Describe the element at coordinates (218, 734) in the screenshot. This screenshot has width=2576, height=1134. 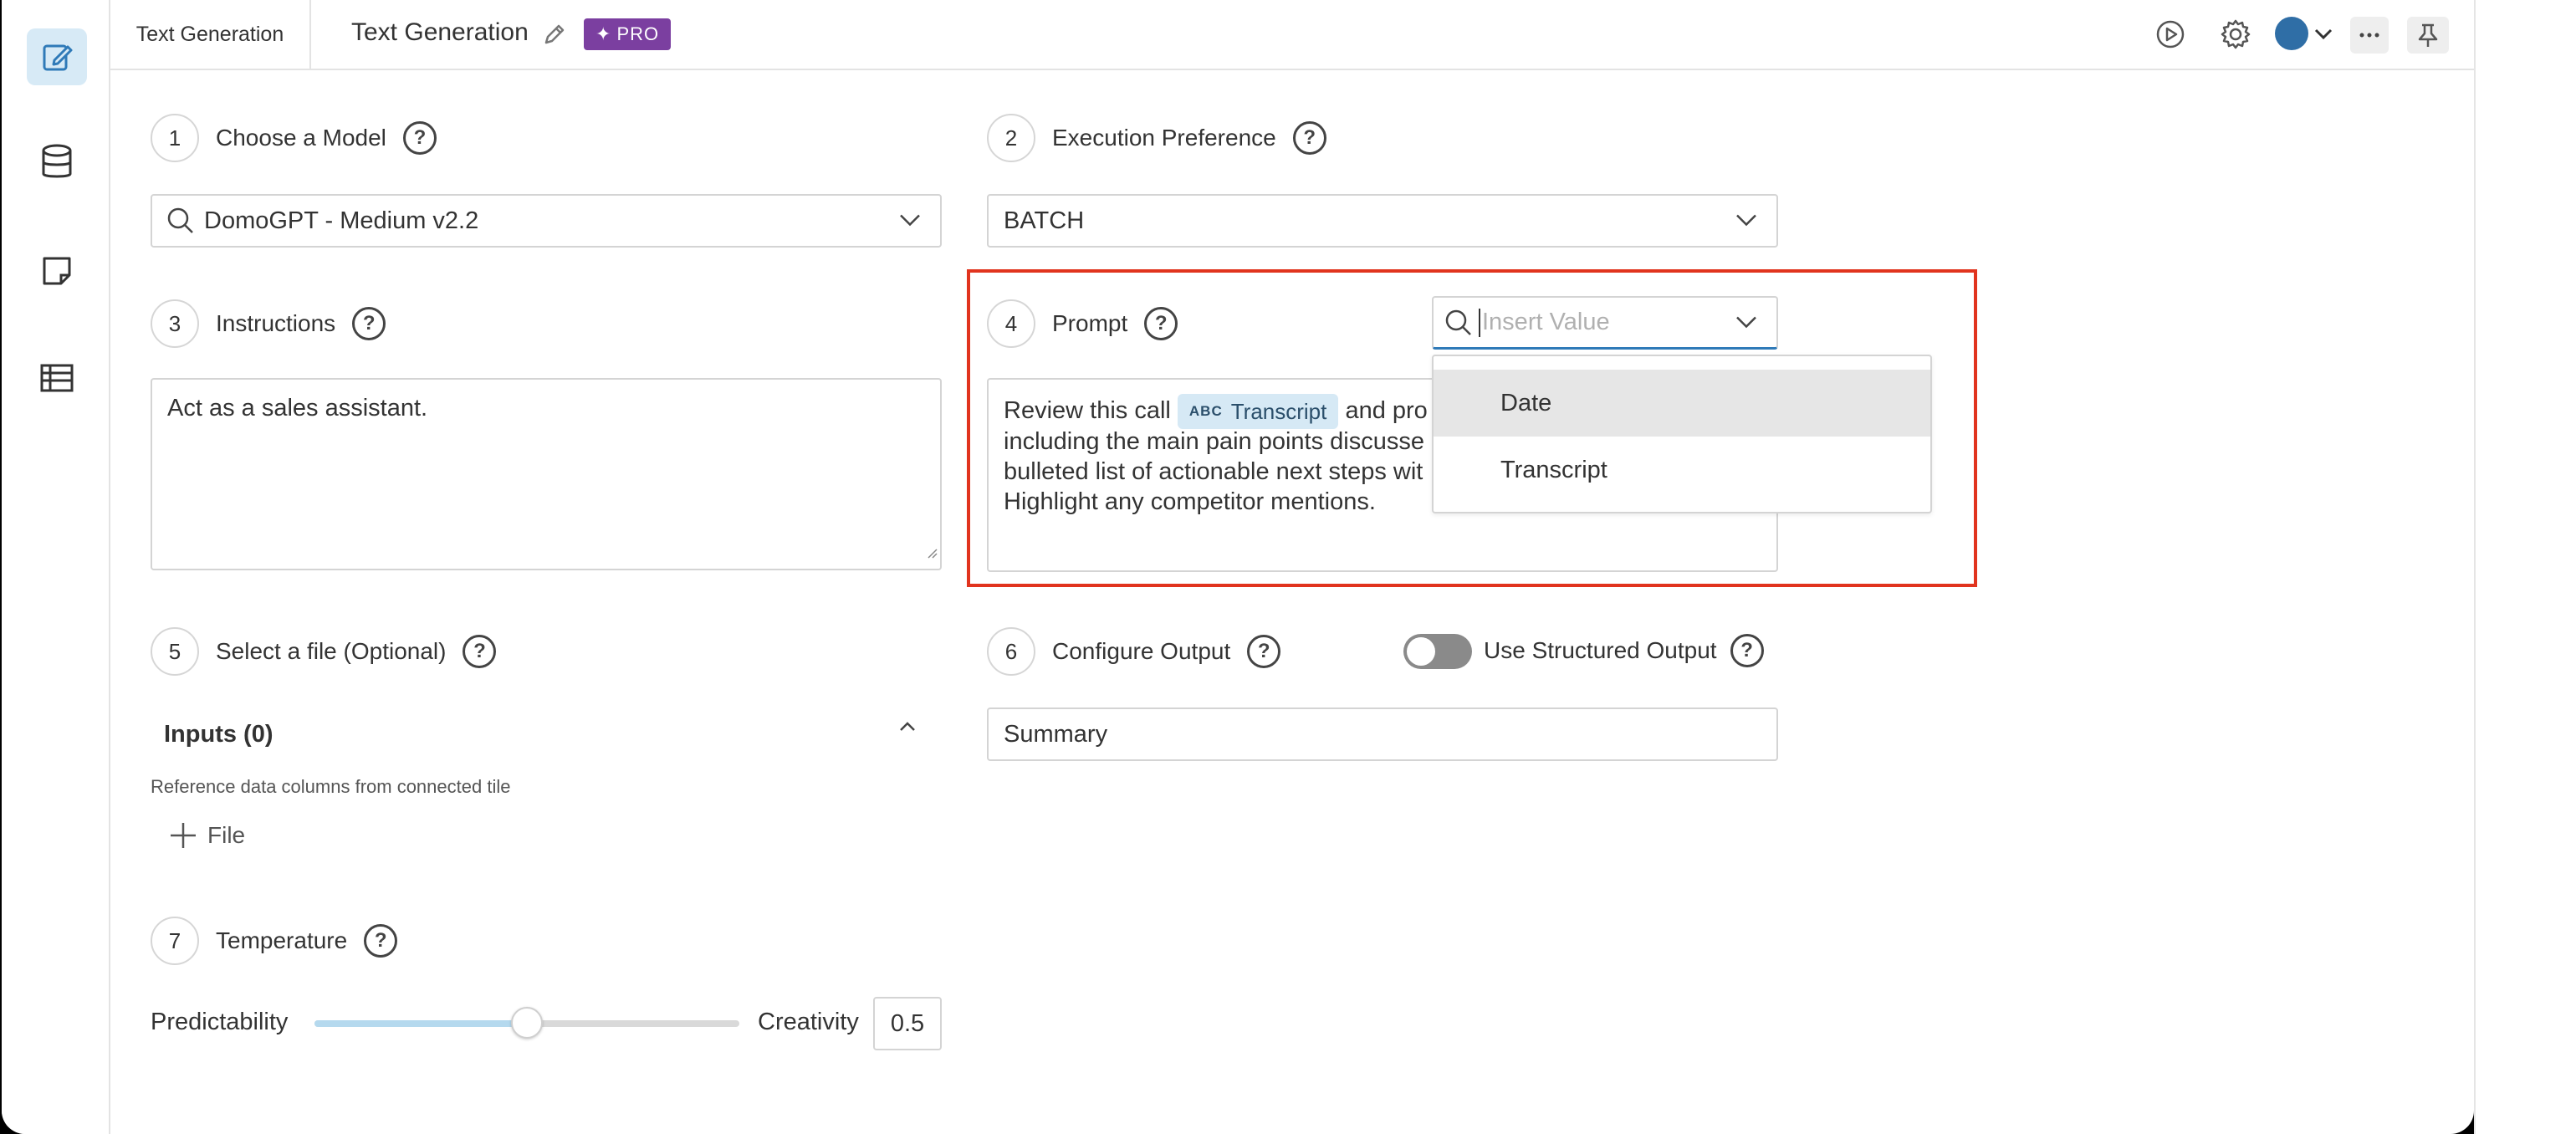
I see `inputs-title: Inputs (0)` at that location.